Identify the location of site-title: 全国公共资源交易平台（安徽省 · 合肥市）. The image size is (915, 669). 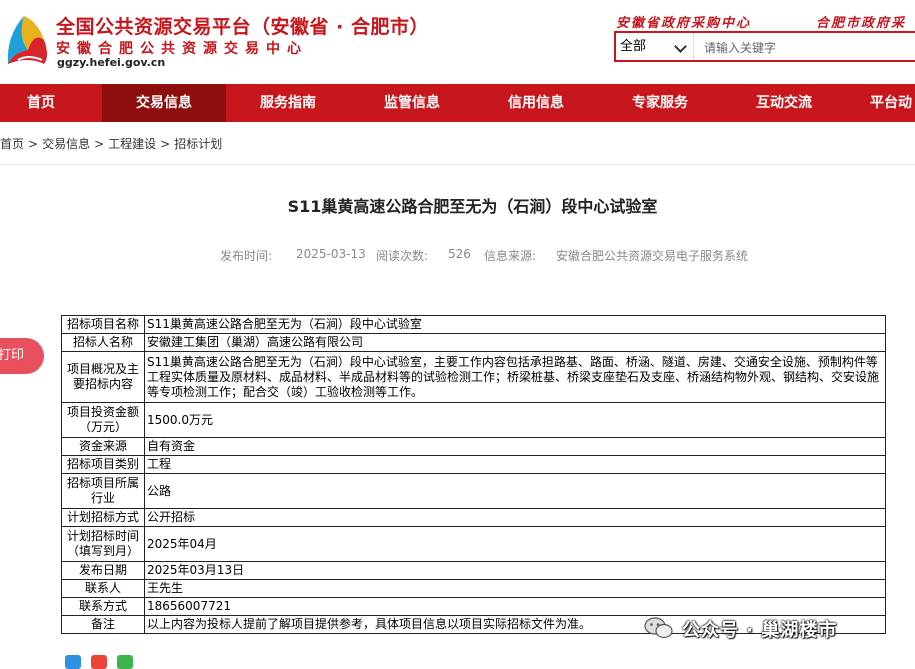
(242, 25).